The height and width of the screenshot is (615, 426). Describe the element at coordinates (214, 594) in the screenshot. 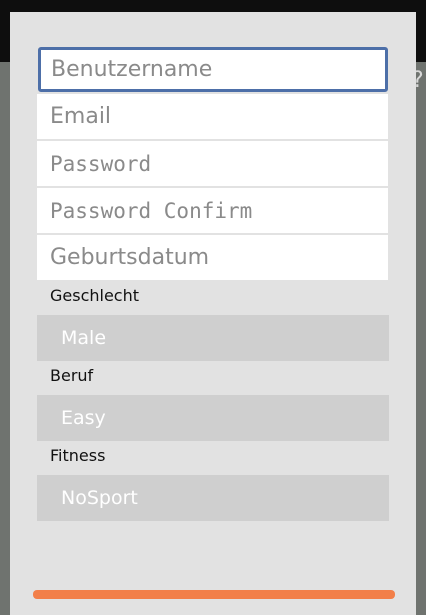

I see `submit-bar` at that location.